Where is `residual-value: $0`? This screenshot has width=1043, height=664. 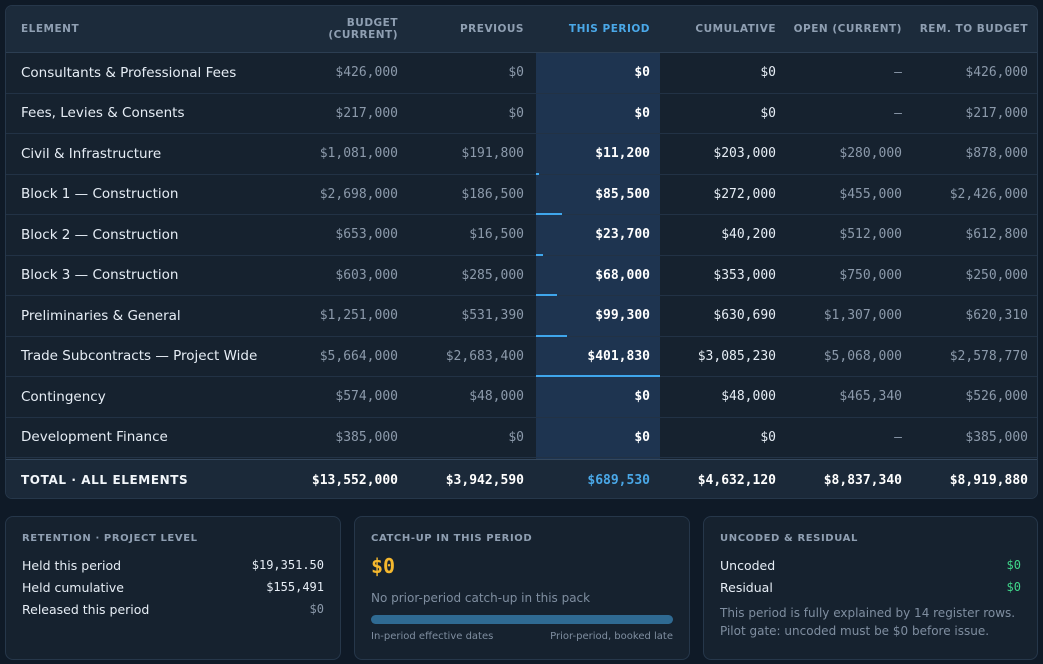
residual-value: $0 is located at coordinates (1013, 587).